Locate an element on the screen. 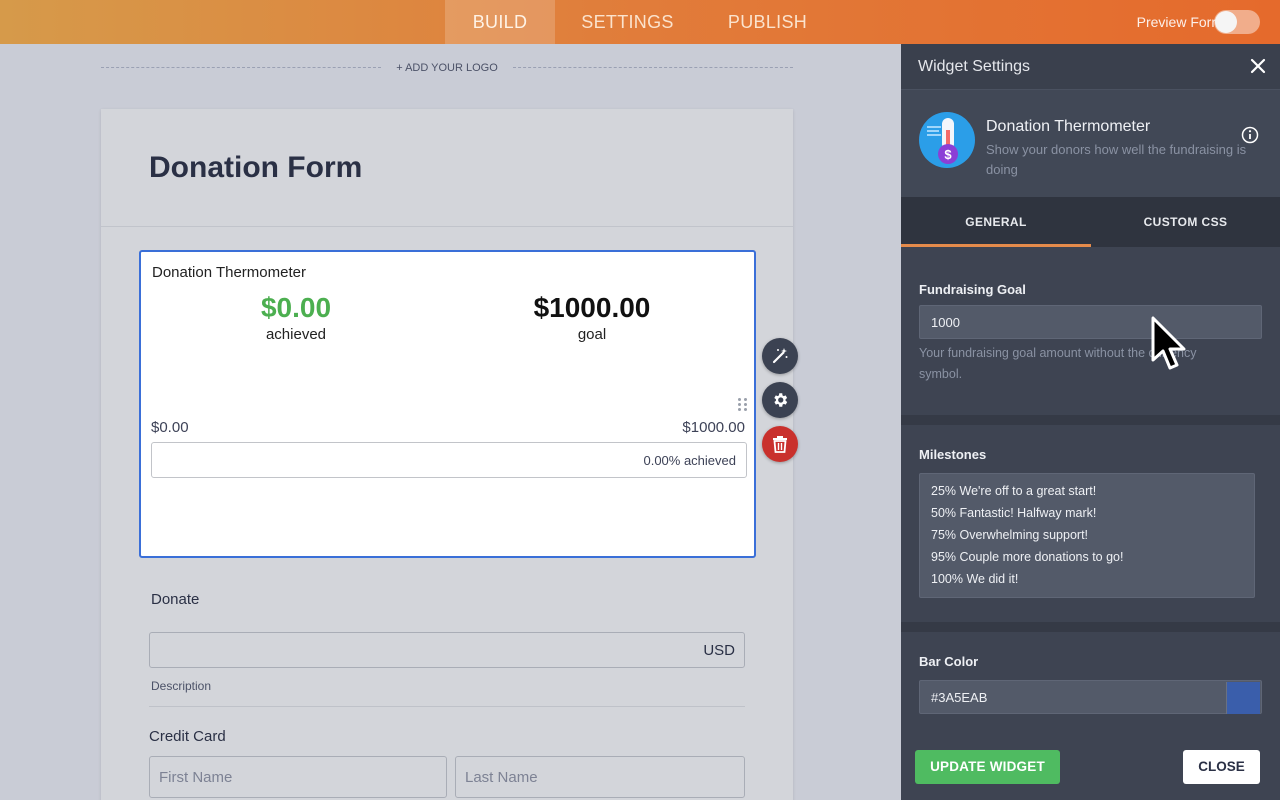 The image size is (1280, 800). last-name-placeholder: Last Name is located at coordinates (501, 777).